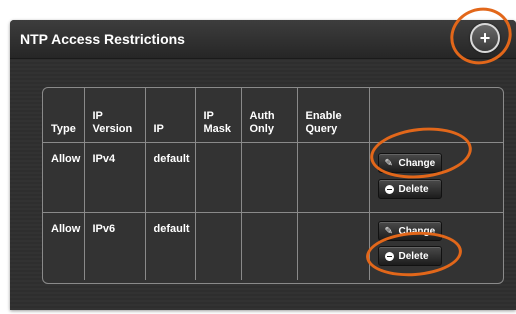  What do you see at coordinates (333, 115) in the screenshot?
I see `column-header-enable-query: Enable Query` at bounding box center [333, 115].